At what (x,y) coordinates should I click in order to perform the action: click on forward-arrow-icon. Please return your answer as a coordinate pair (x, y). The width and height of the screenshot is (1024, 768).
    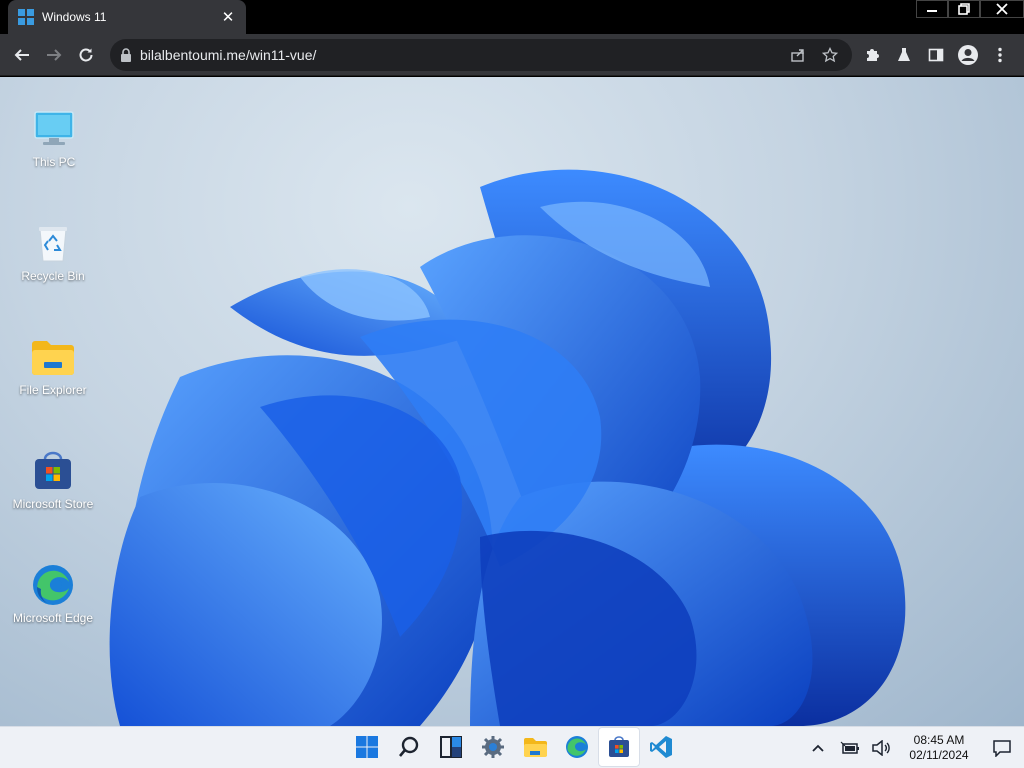
    Looking at the image, I should click on (54, 54).